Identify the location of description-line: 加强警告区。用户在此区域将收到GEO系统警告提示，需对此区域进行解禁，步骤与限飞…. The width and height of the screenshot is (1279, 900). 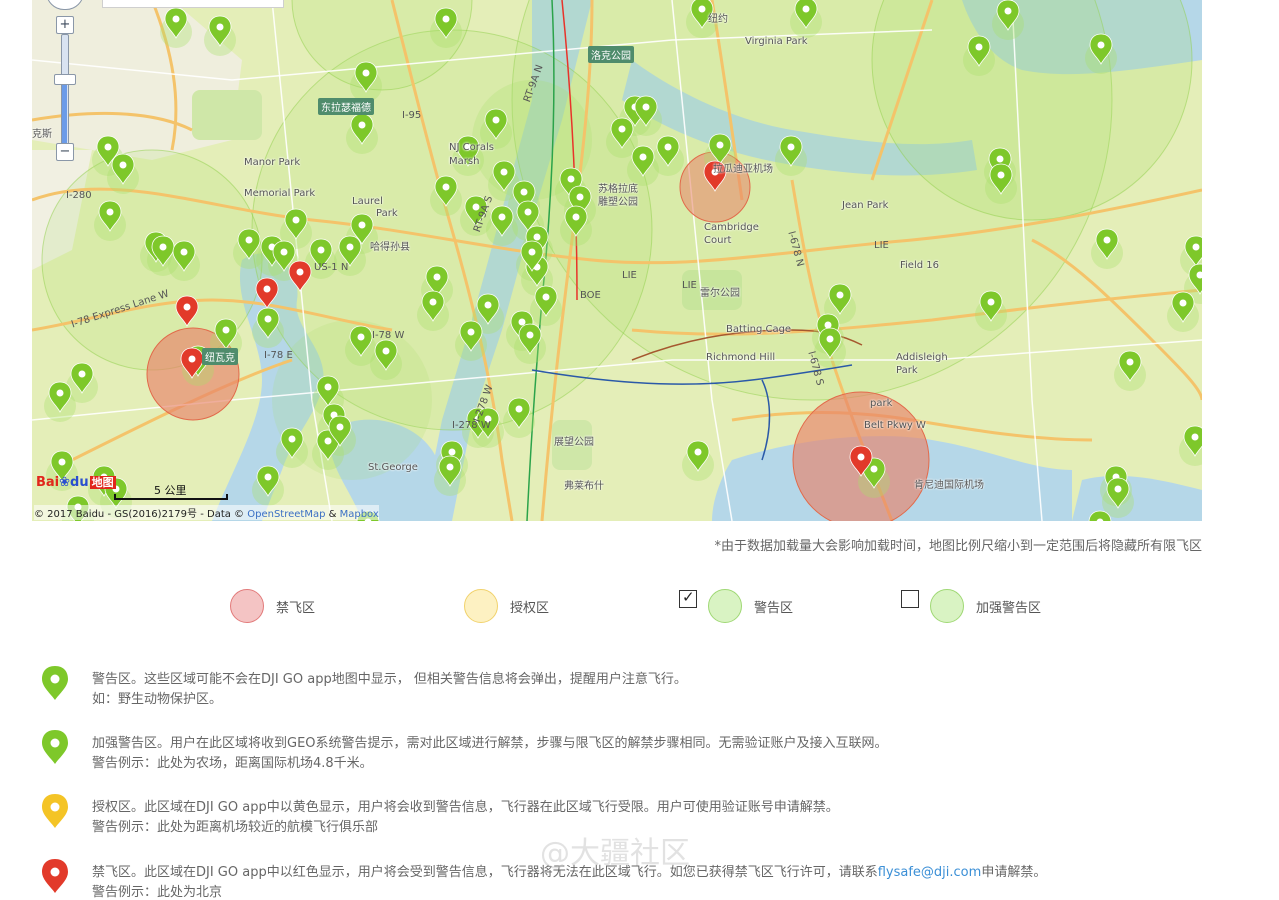
(490, 743).